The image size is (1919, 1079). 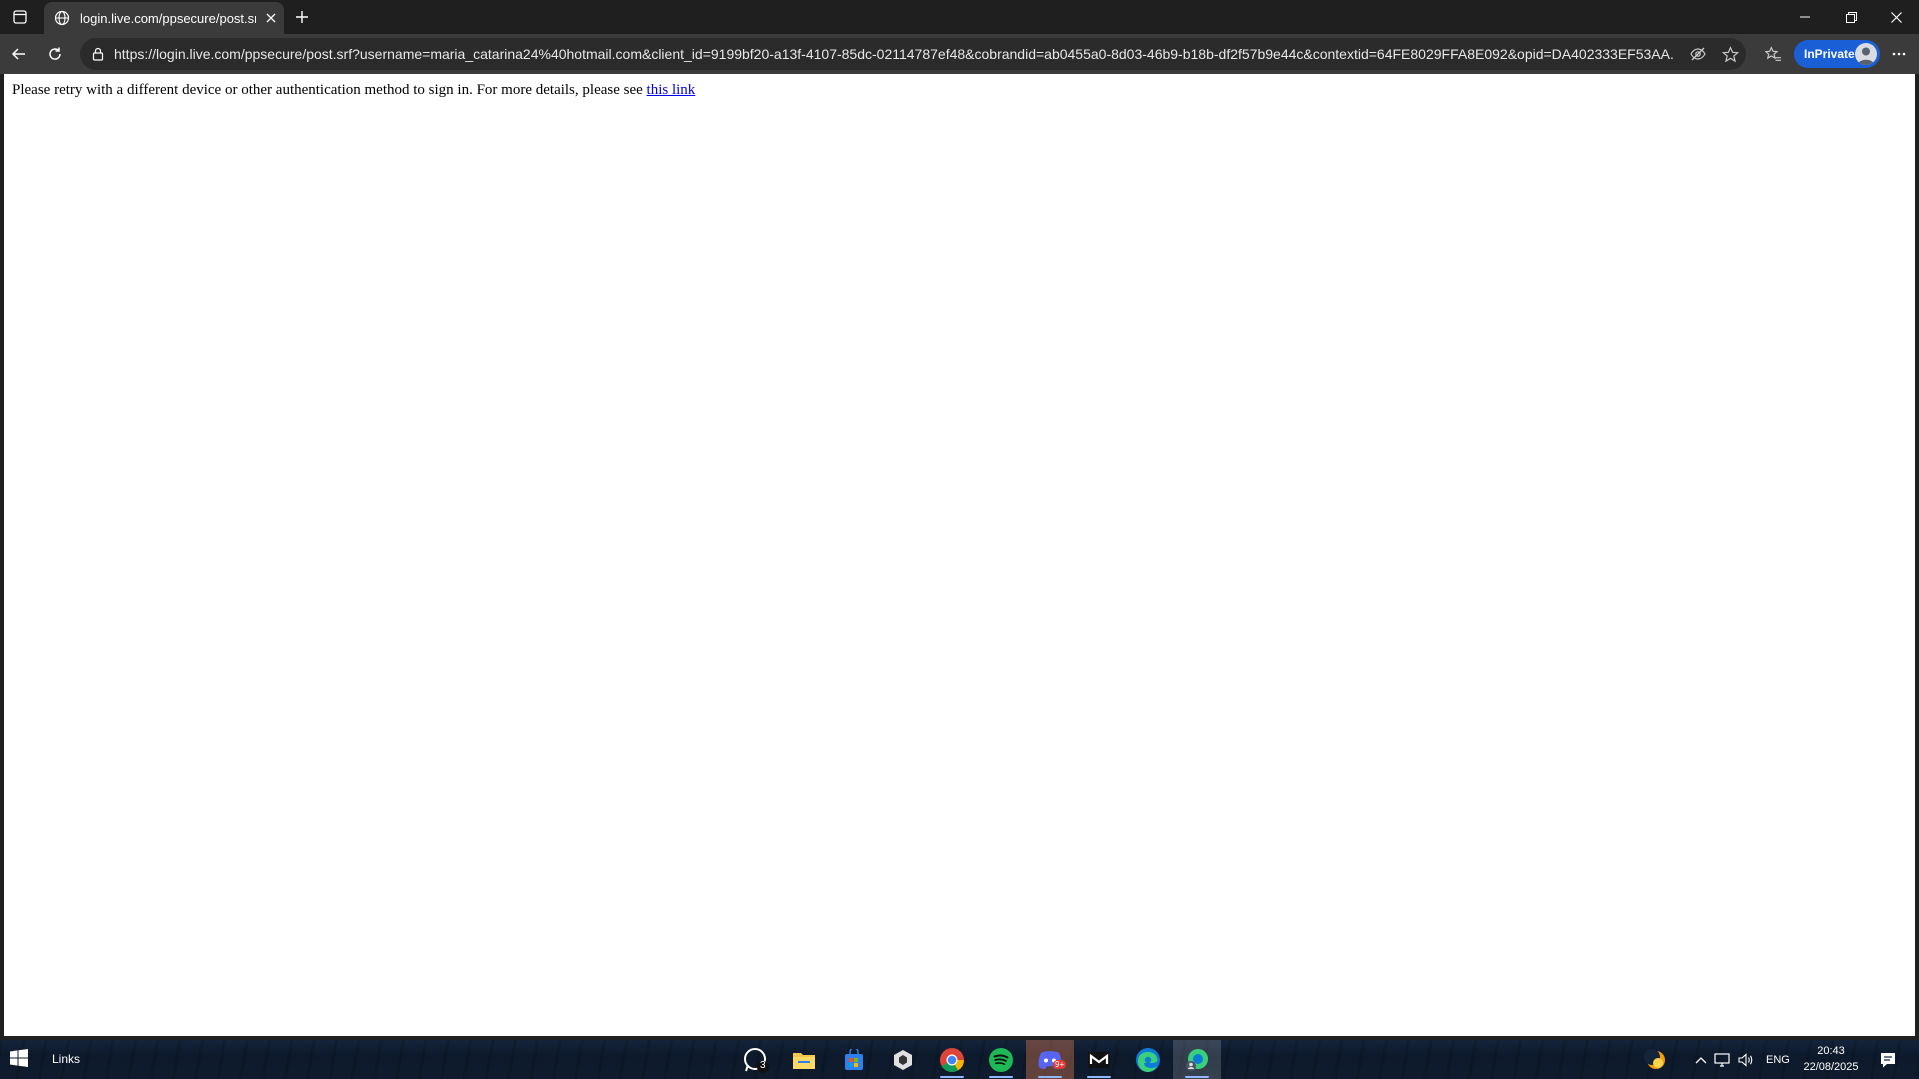 I want to click on chrome-icon, so click(x=952, y=1059).